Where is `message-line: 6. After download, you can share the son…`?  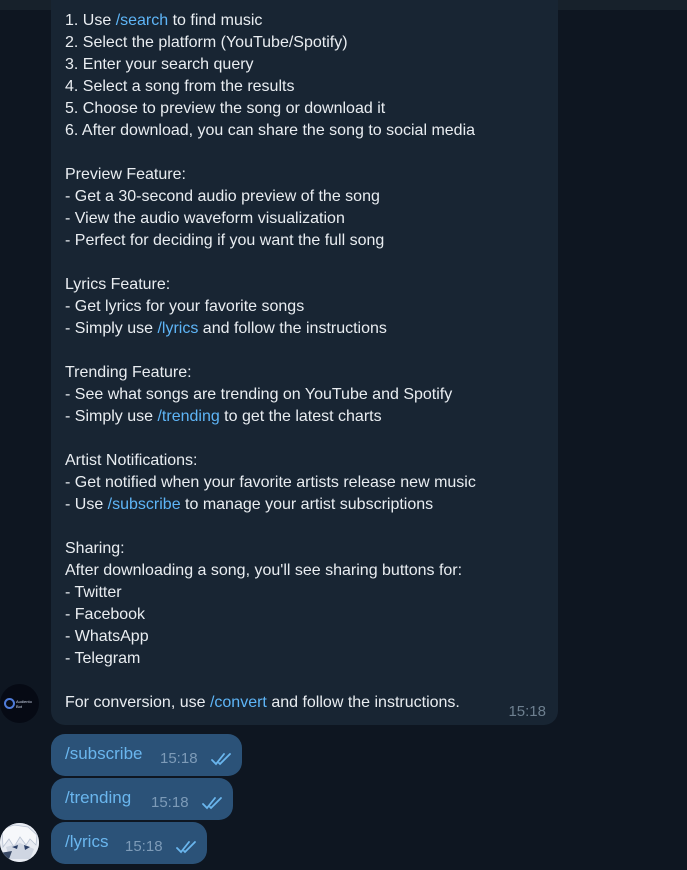 message-line: 6. After download, you can share the son… is located at coordinates (307, 131).